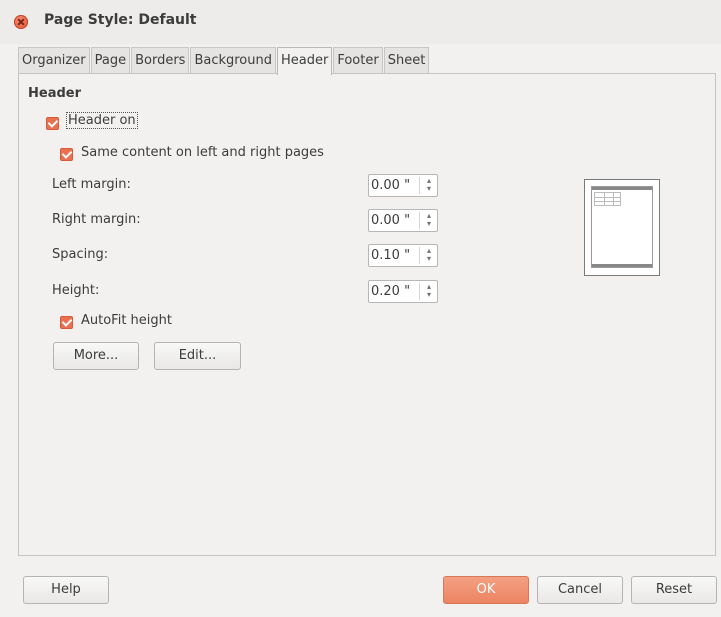 The image size is (721, 617). Describe the element at coordinates (390, 220) in the screenshot. I see `right-margin-value: 0.00 "` at that location.